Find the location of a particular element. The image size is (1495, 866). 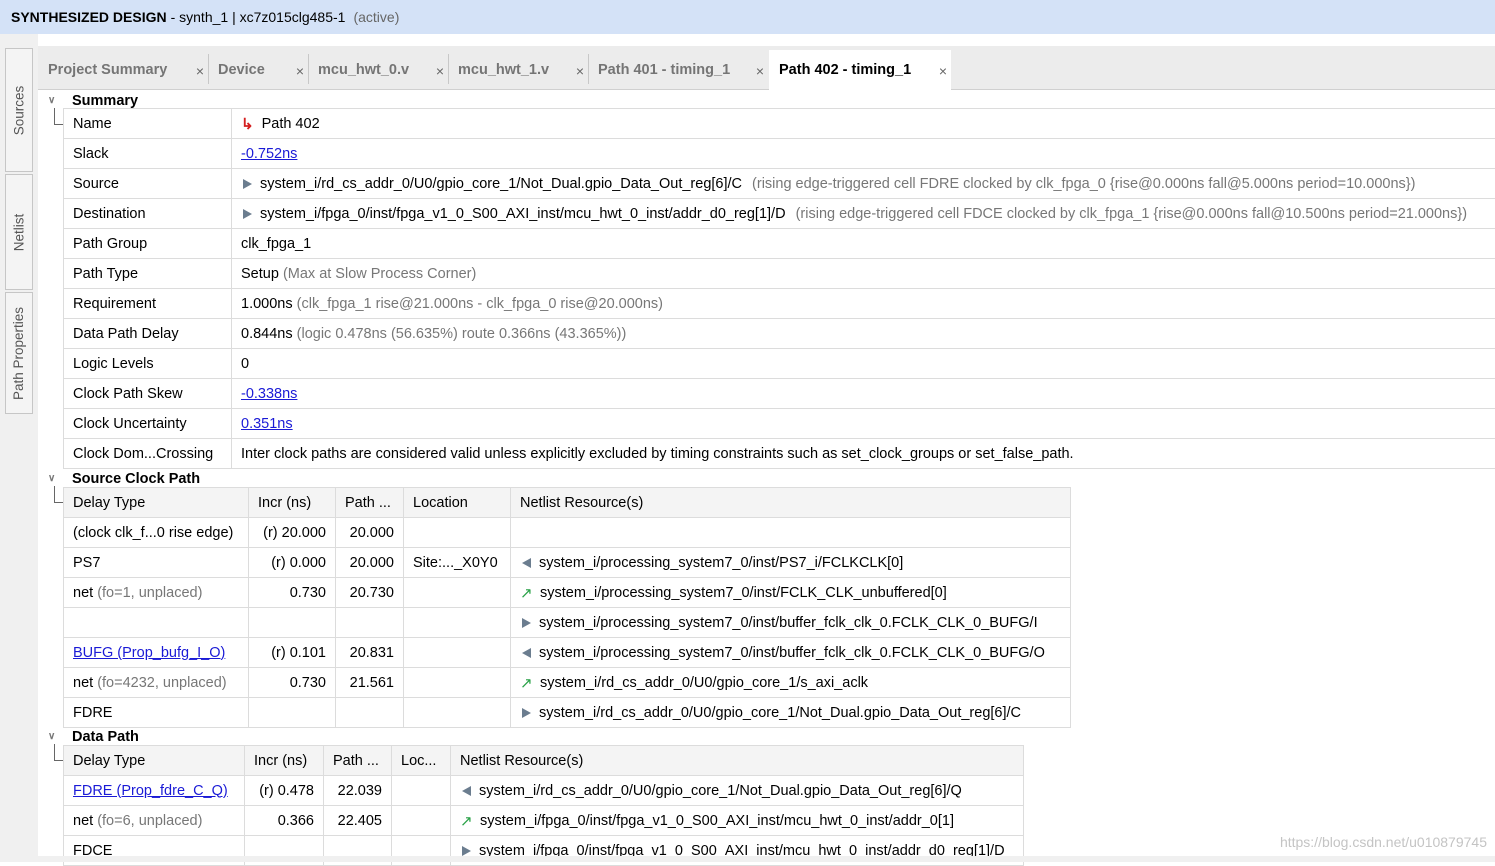

incr-cell: (r) 0.101 is located at coordinates (292, 653).